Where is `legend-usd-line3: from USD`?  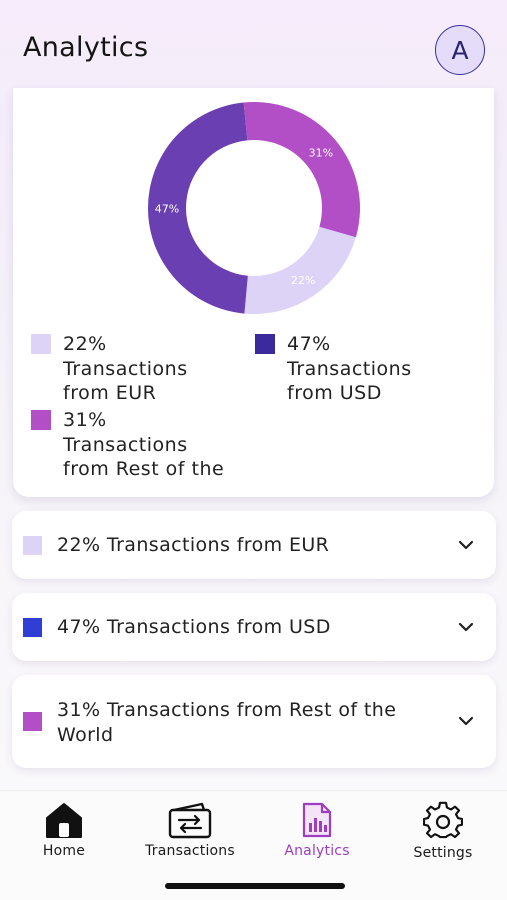 legend-usd-line3: from USD is located at coordinates (334, 393).